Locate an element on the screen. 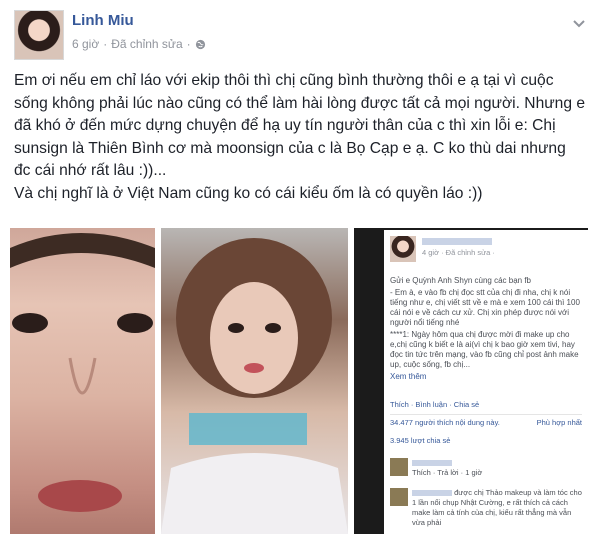  comment-actions: Thích · Trả lời · 1 giờ is located at coordinates (447, 472).